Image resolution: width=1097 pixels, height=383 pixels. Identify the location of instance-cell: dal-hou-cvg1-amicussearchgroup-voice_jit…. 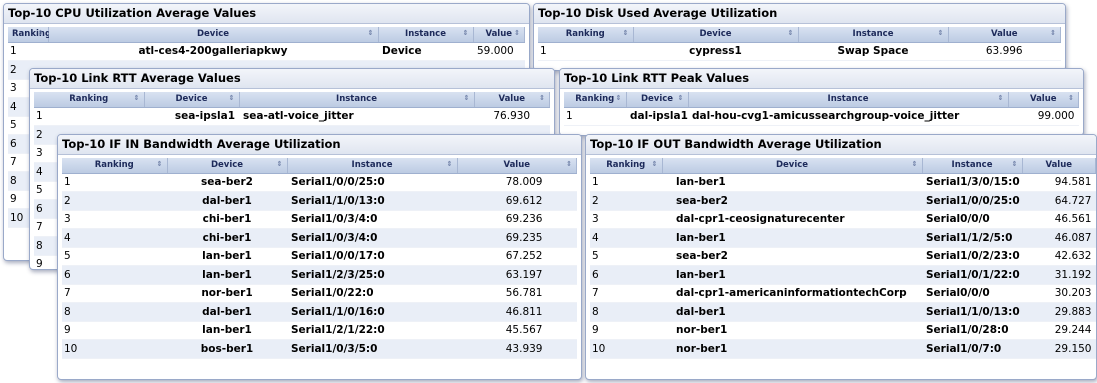
(848, 116).